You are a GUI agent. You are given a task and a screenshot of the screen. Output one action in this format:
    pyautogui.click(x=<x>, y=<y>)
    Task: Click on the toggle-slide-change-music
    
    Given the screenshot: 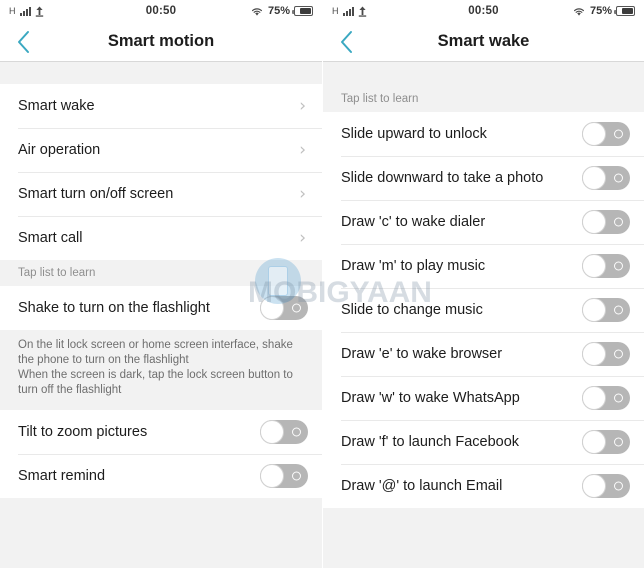 What is the action you would take?
    pyautogui.click(x=606, y=310)
    